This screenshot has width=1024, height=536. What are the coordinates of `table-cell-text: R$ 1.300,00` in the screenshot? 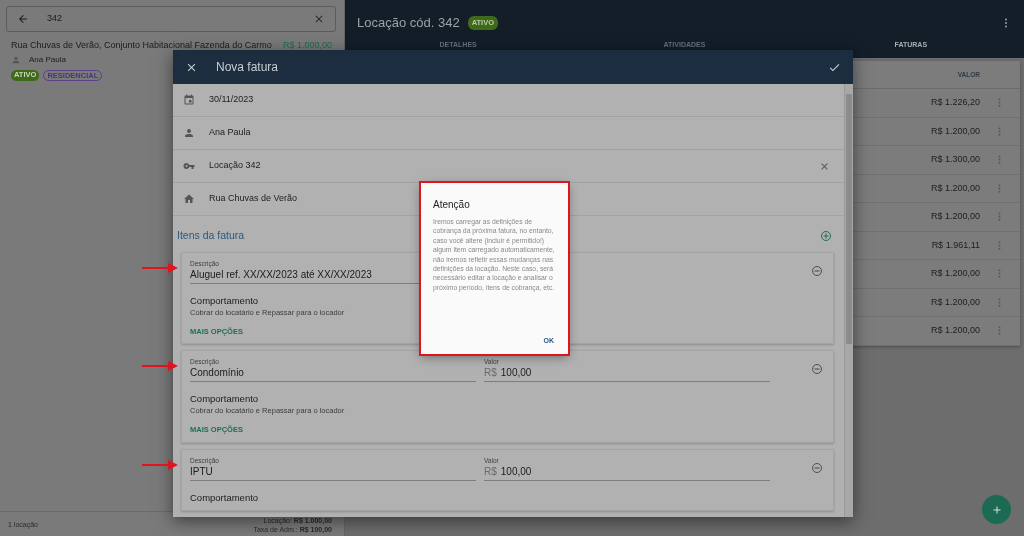 It's located at (955, 159).